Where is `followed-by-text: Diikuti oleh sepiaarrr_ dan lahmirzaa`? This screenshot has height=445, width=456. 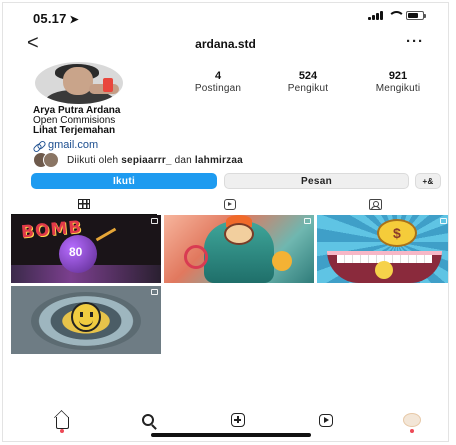
followed-by-text: Diikuti oleh sepiaarrr_ dan lahmirzaa is located at coordinates (155, 160).